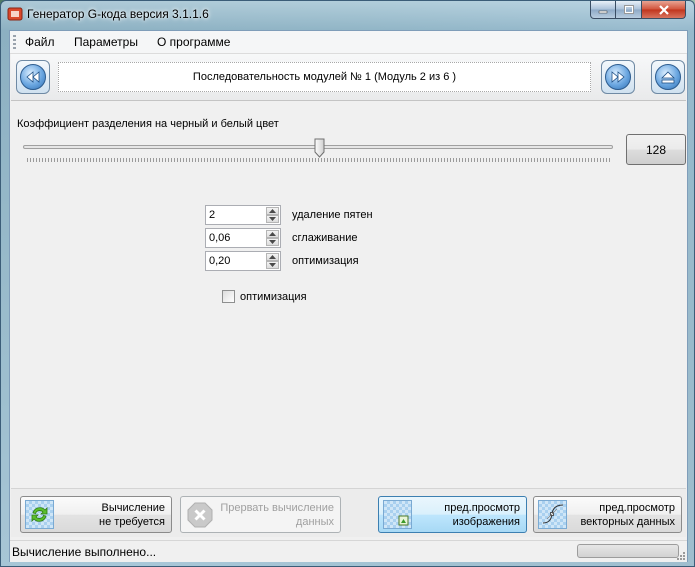  Describe the element at coordinates (325, 261) in the screenshot. I see `optimization-label: оптимизация` at that location.